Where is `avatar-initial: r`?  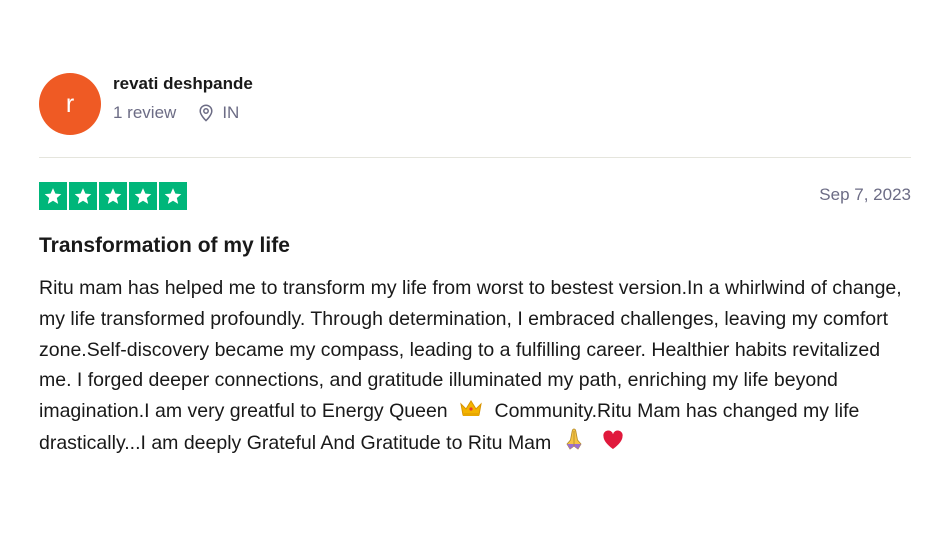 avatar-initial: r is located at coordinates (70, 103).